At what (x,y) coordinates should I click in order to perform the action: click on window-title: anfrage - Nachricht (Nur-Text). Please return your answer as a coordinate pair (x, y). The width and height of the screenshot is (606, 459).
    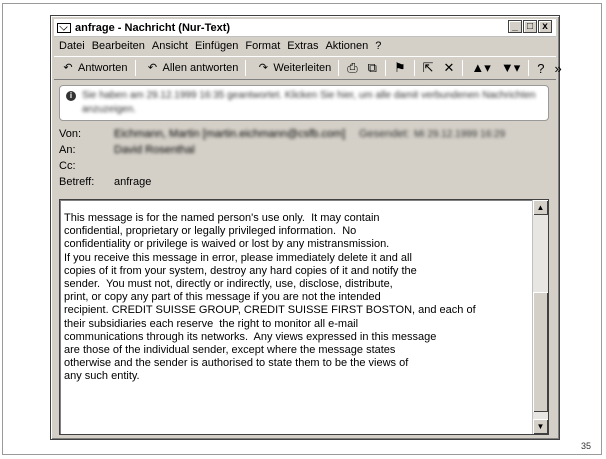
    Looking at the image, I should click on (153, 27).